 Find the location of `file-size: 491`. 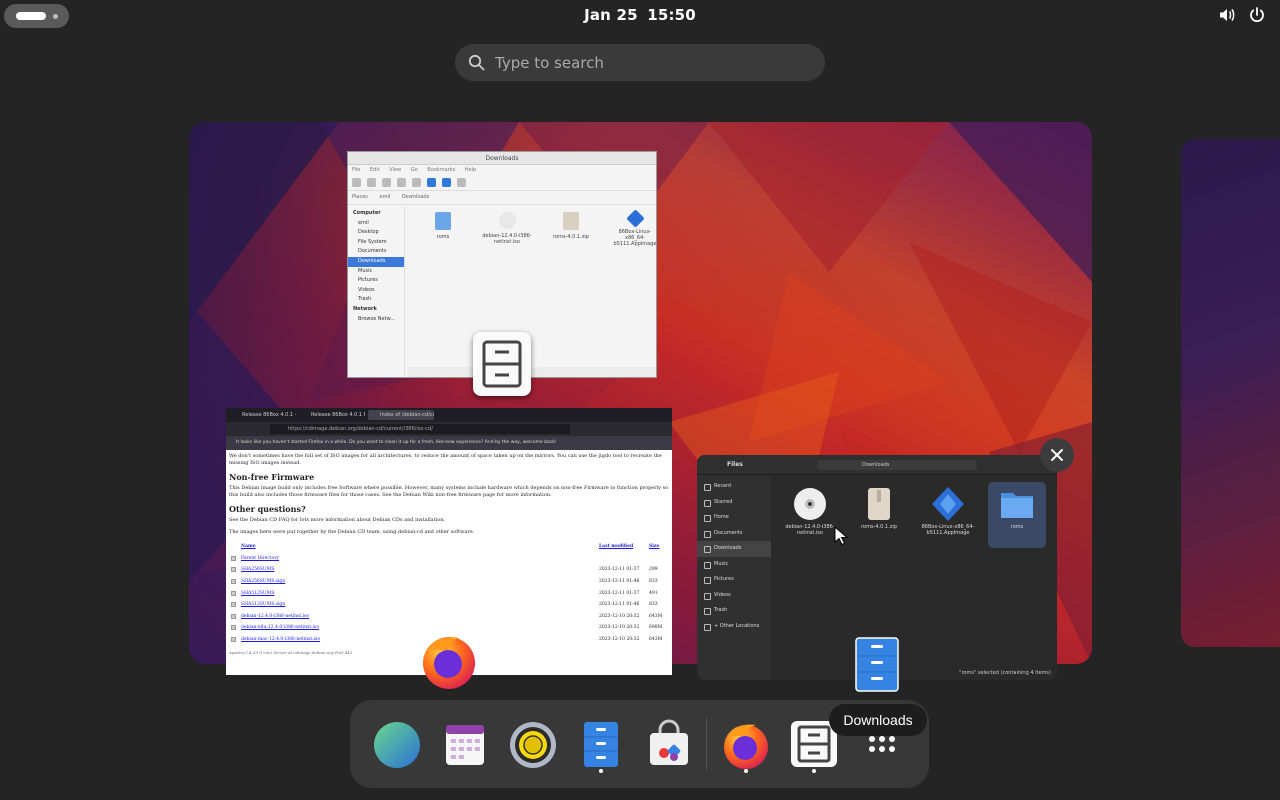

file-size: 491 is located at coordinates (653, 593).